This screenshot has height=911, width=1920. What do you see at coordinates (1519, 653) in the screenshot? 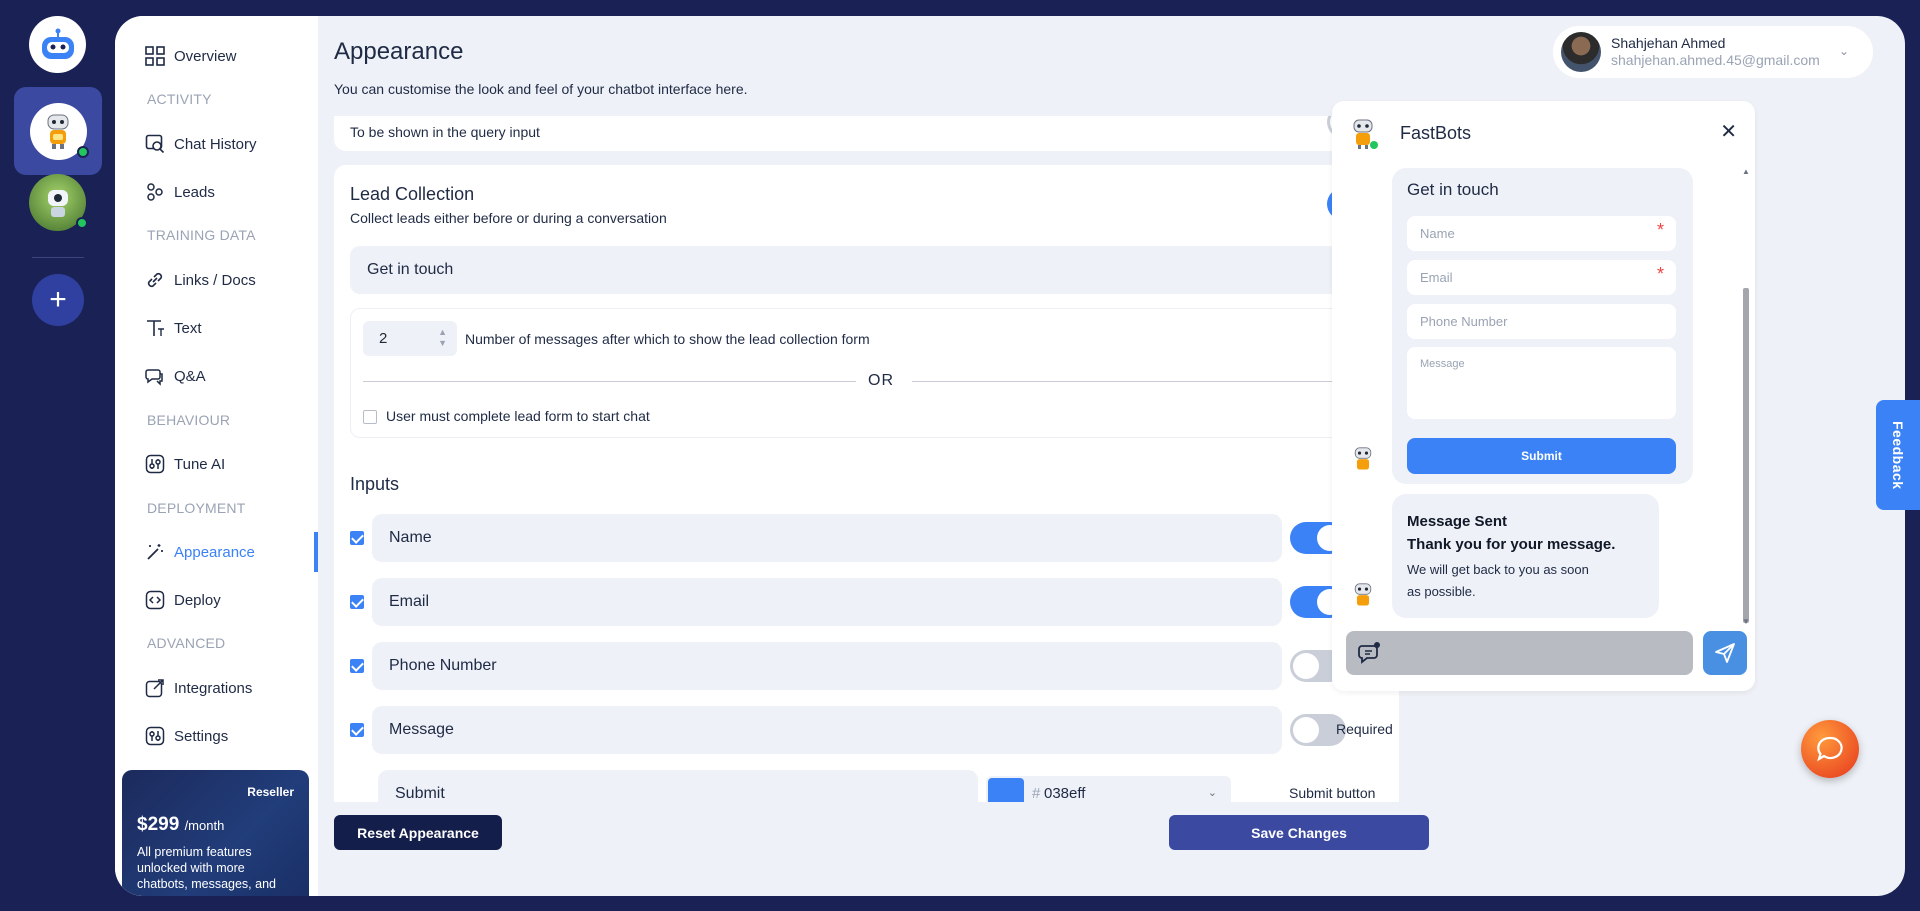
I see `chat-message-input` at bounding box center [1519, 653].